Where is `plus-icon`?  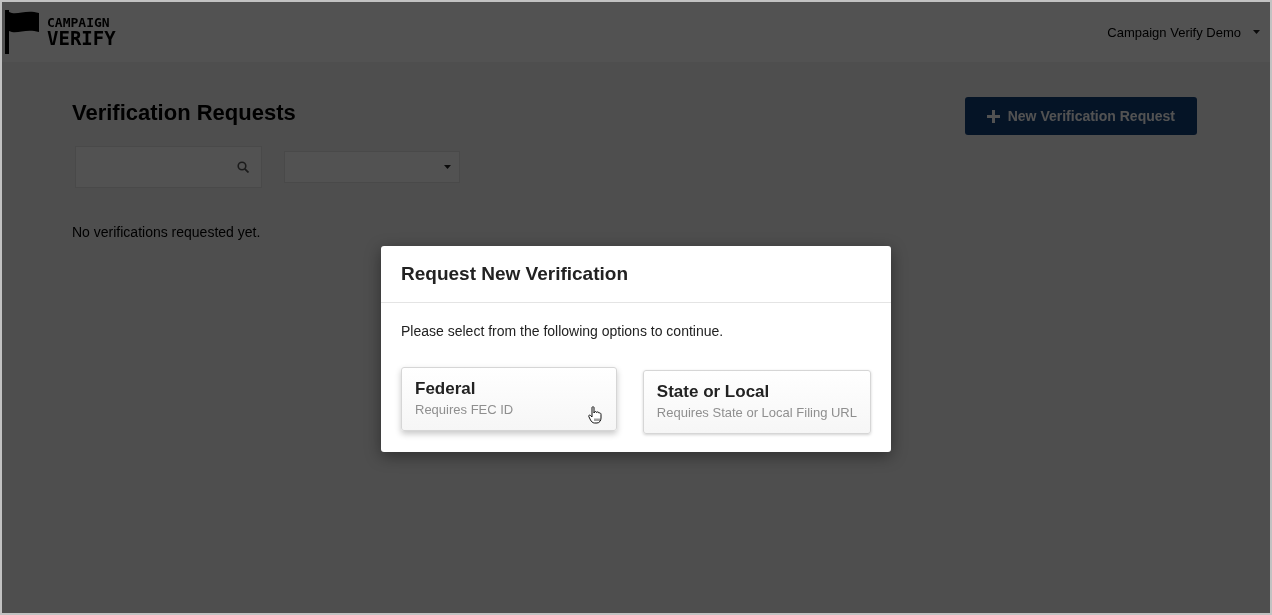 plus-icon is located at coordinates (993, 116).